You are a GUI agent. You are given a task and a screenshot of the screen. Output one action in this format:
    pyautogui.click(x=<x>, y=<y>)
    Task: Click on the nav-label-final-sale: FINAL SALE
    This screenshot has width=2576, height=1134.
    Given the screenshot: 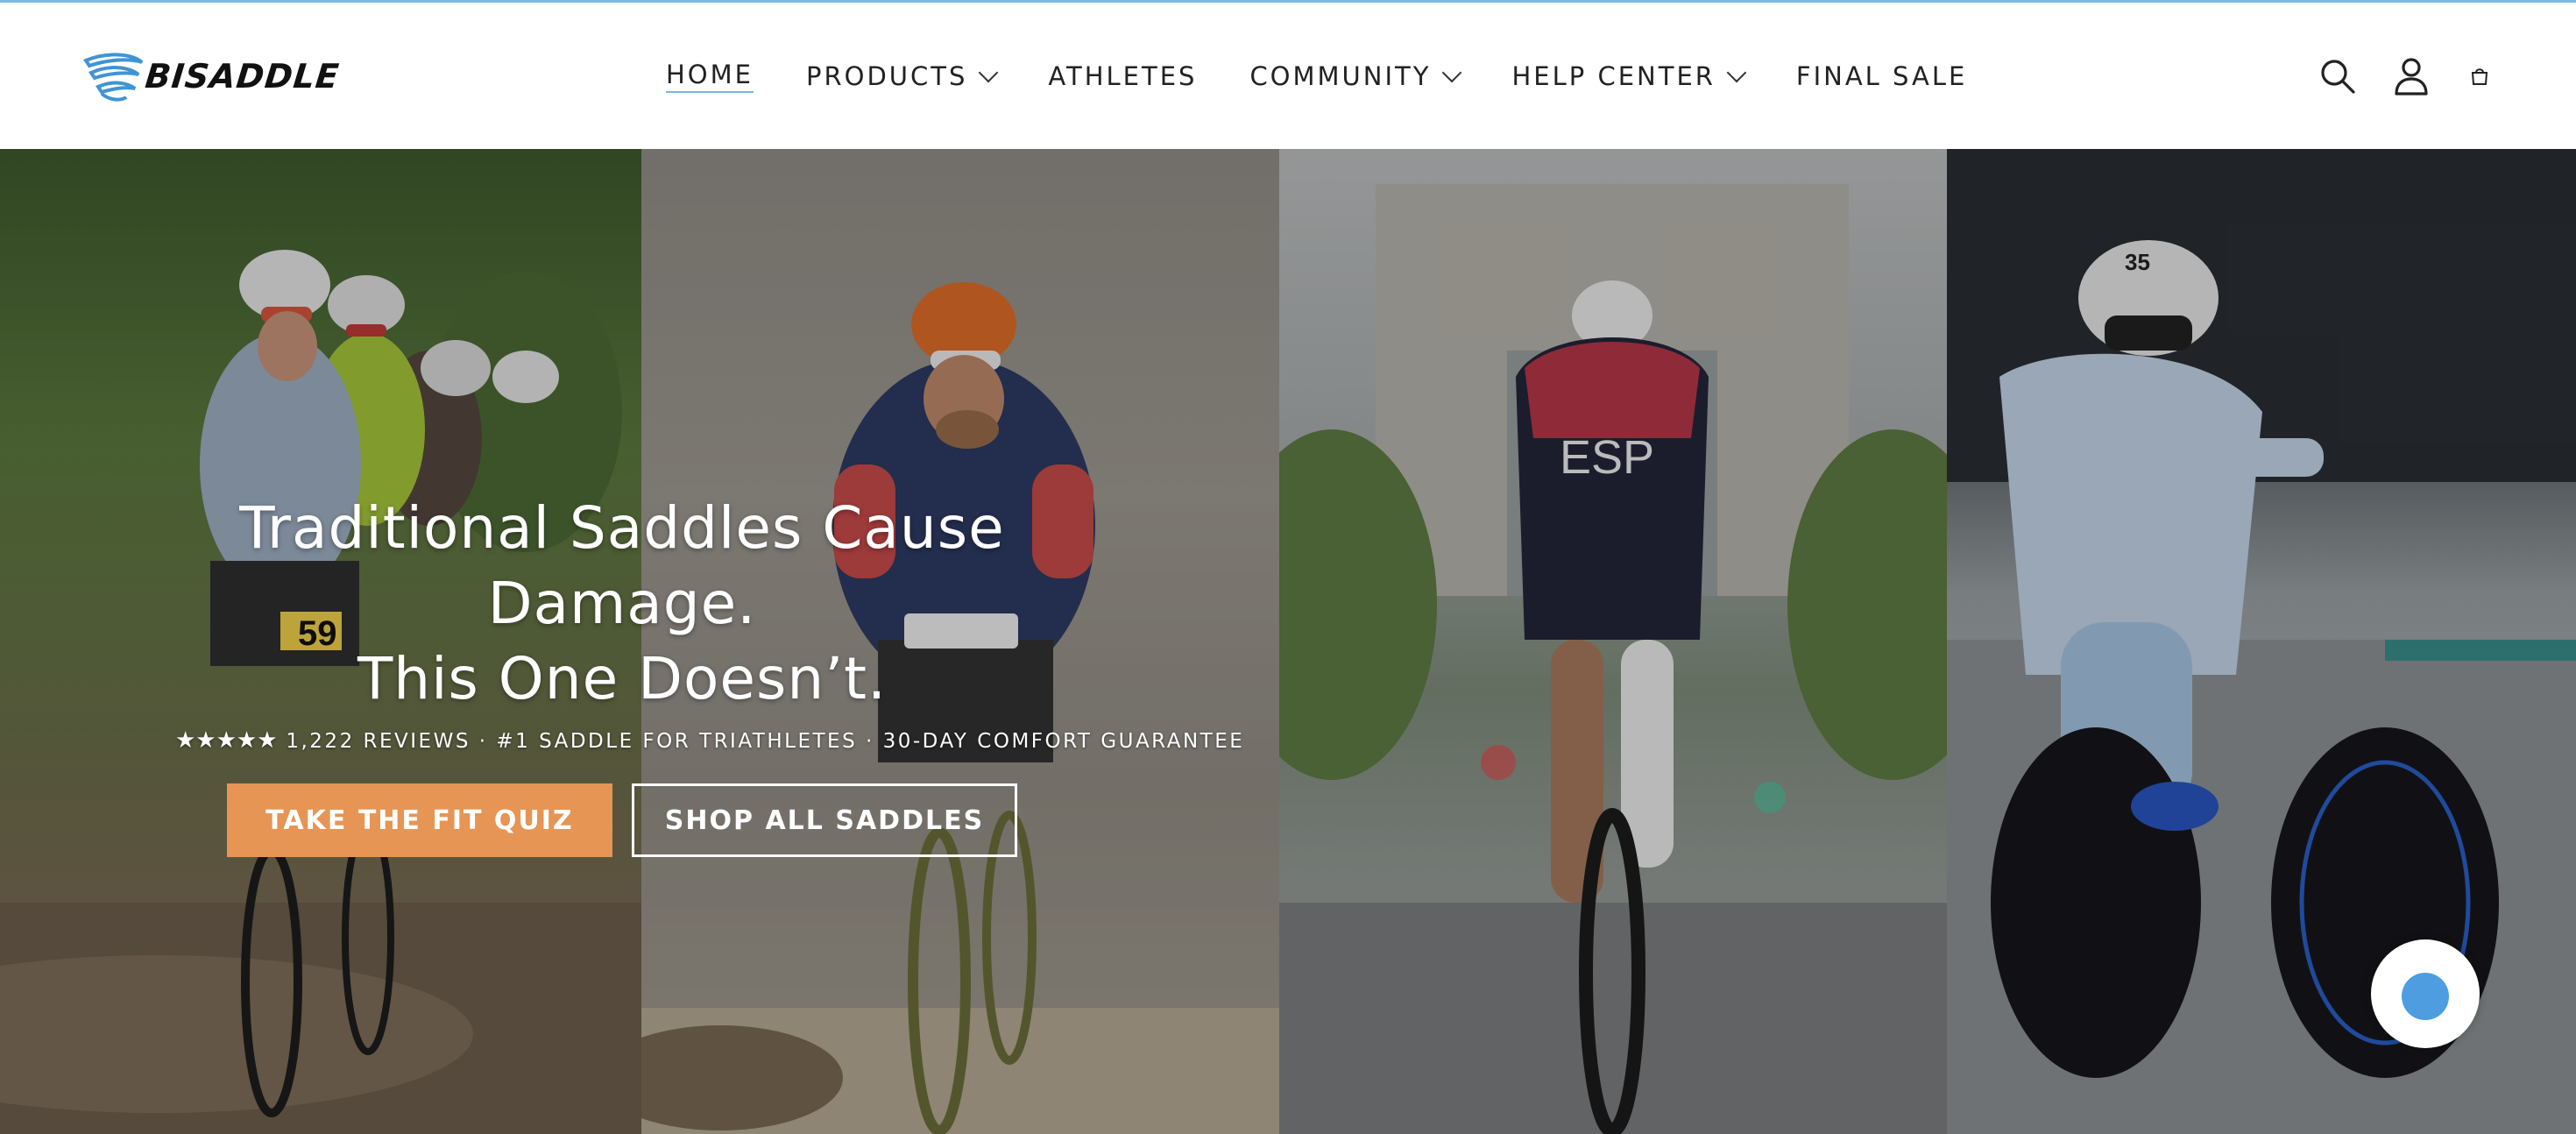 What is the action you would take?
    pyautogui.click(x=1881, y=76)
    